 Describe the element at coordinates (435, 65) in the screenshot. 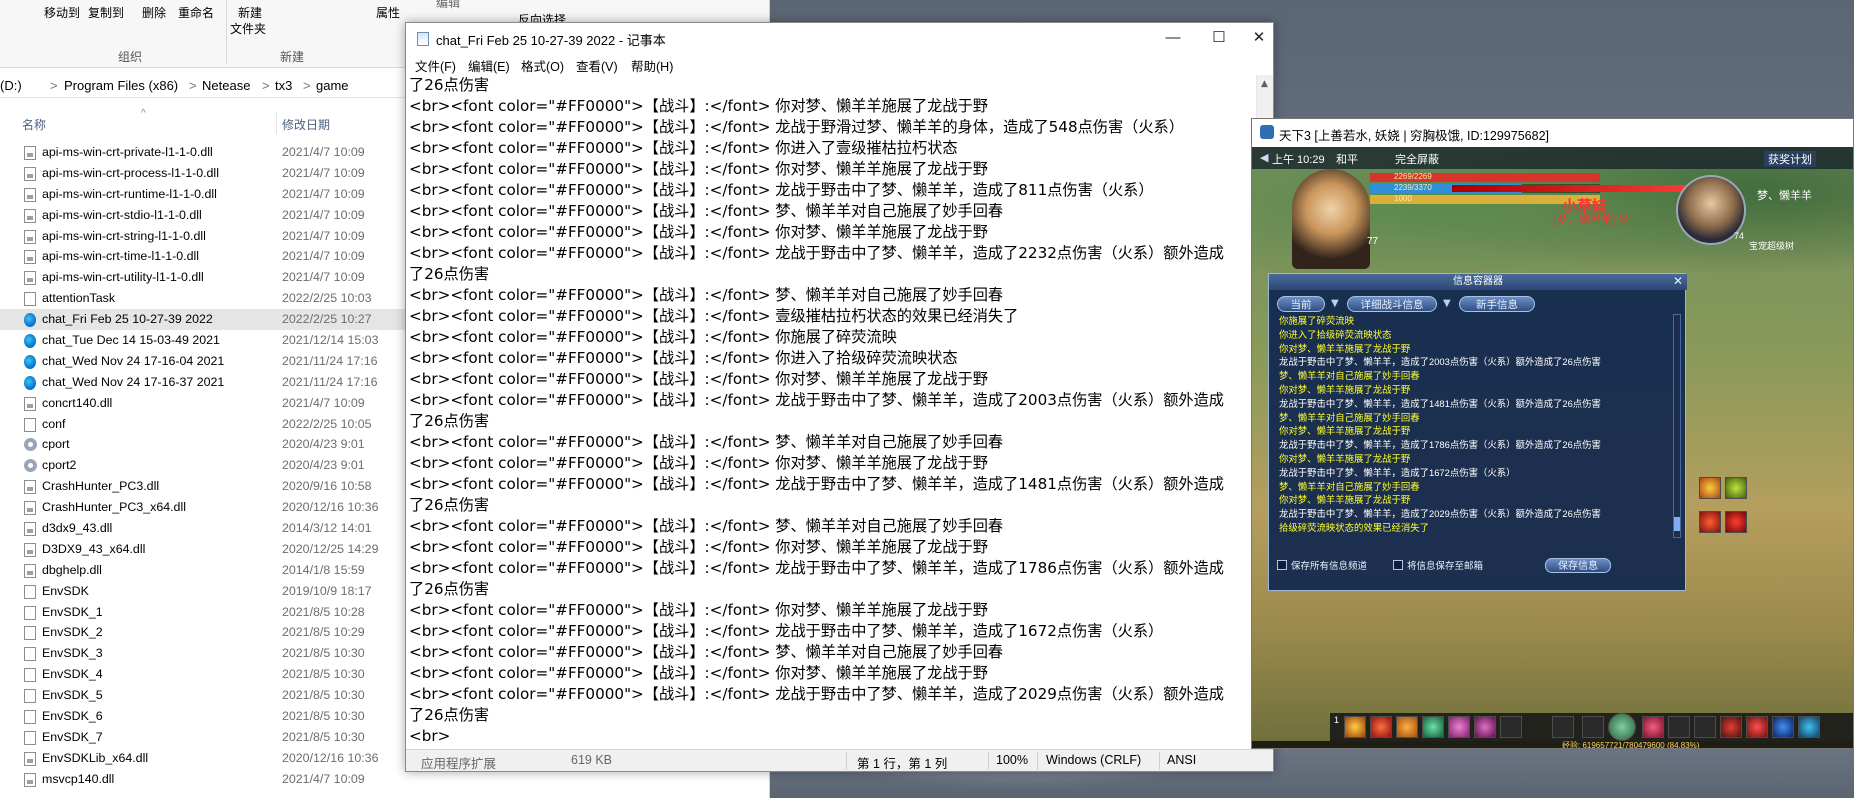

I see `menu-file: 文件(F)` at that location.